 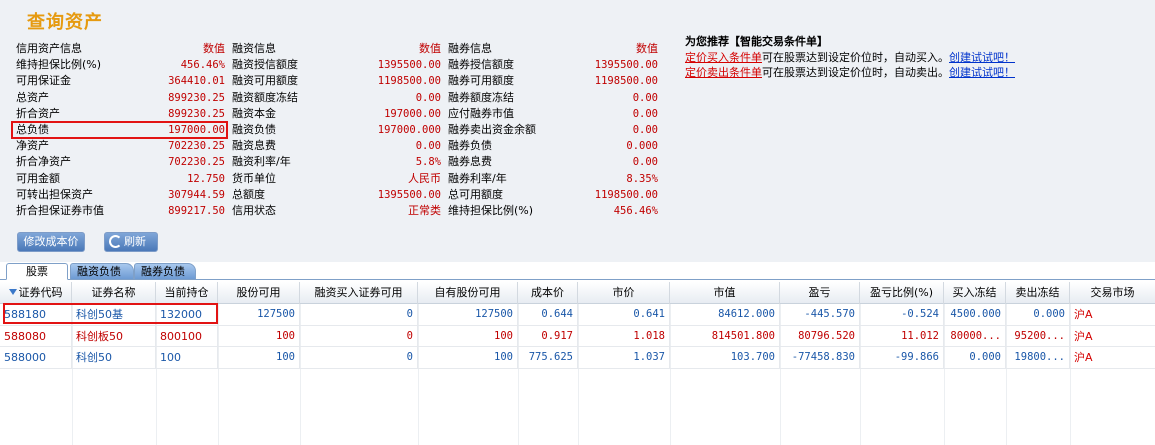 What do you see at coordinates (38, 178) in the screenshot?
I see `credit-row-label: 可用金额` at bounding box center [38, 178].